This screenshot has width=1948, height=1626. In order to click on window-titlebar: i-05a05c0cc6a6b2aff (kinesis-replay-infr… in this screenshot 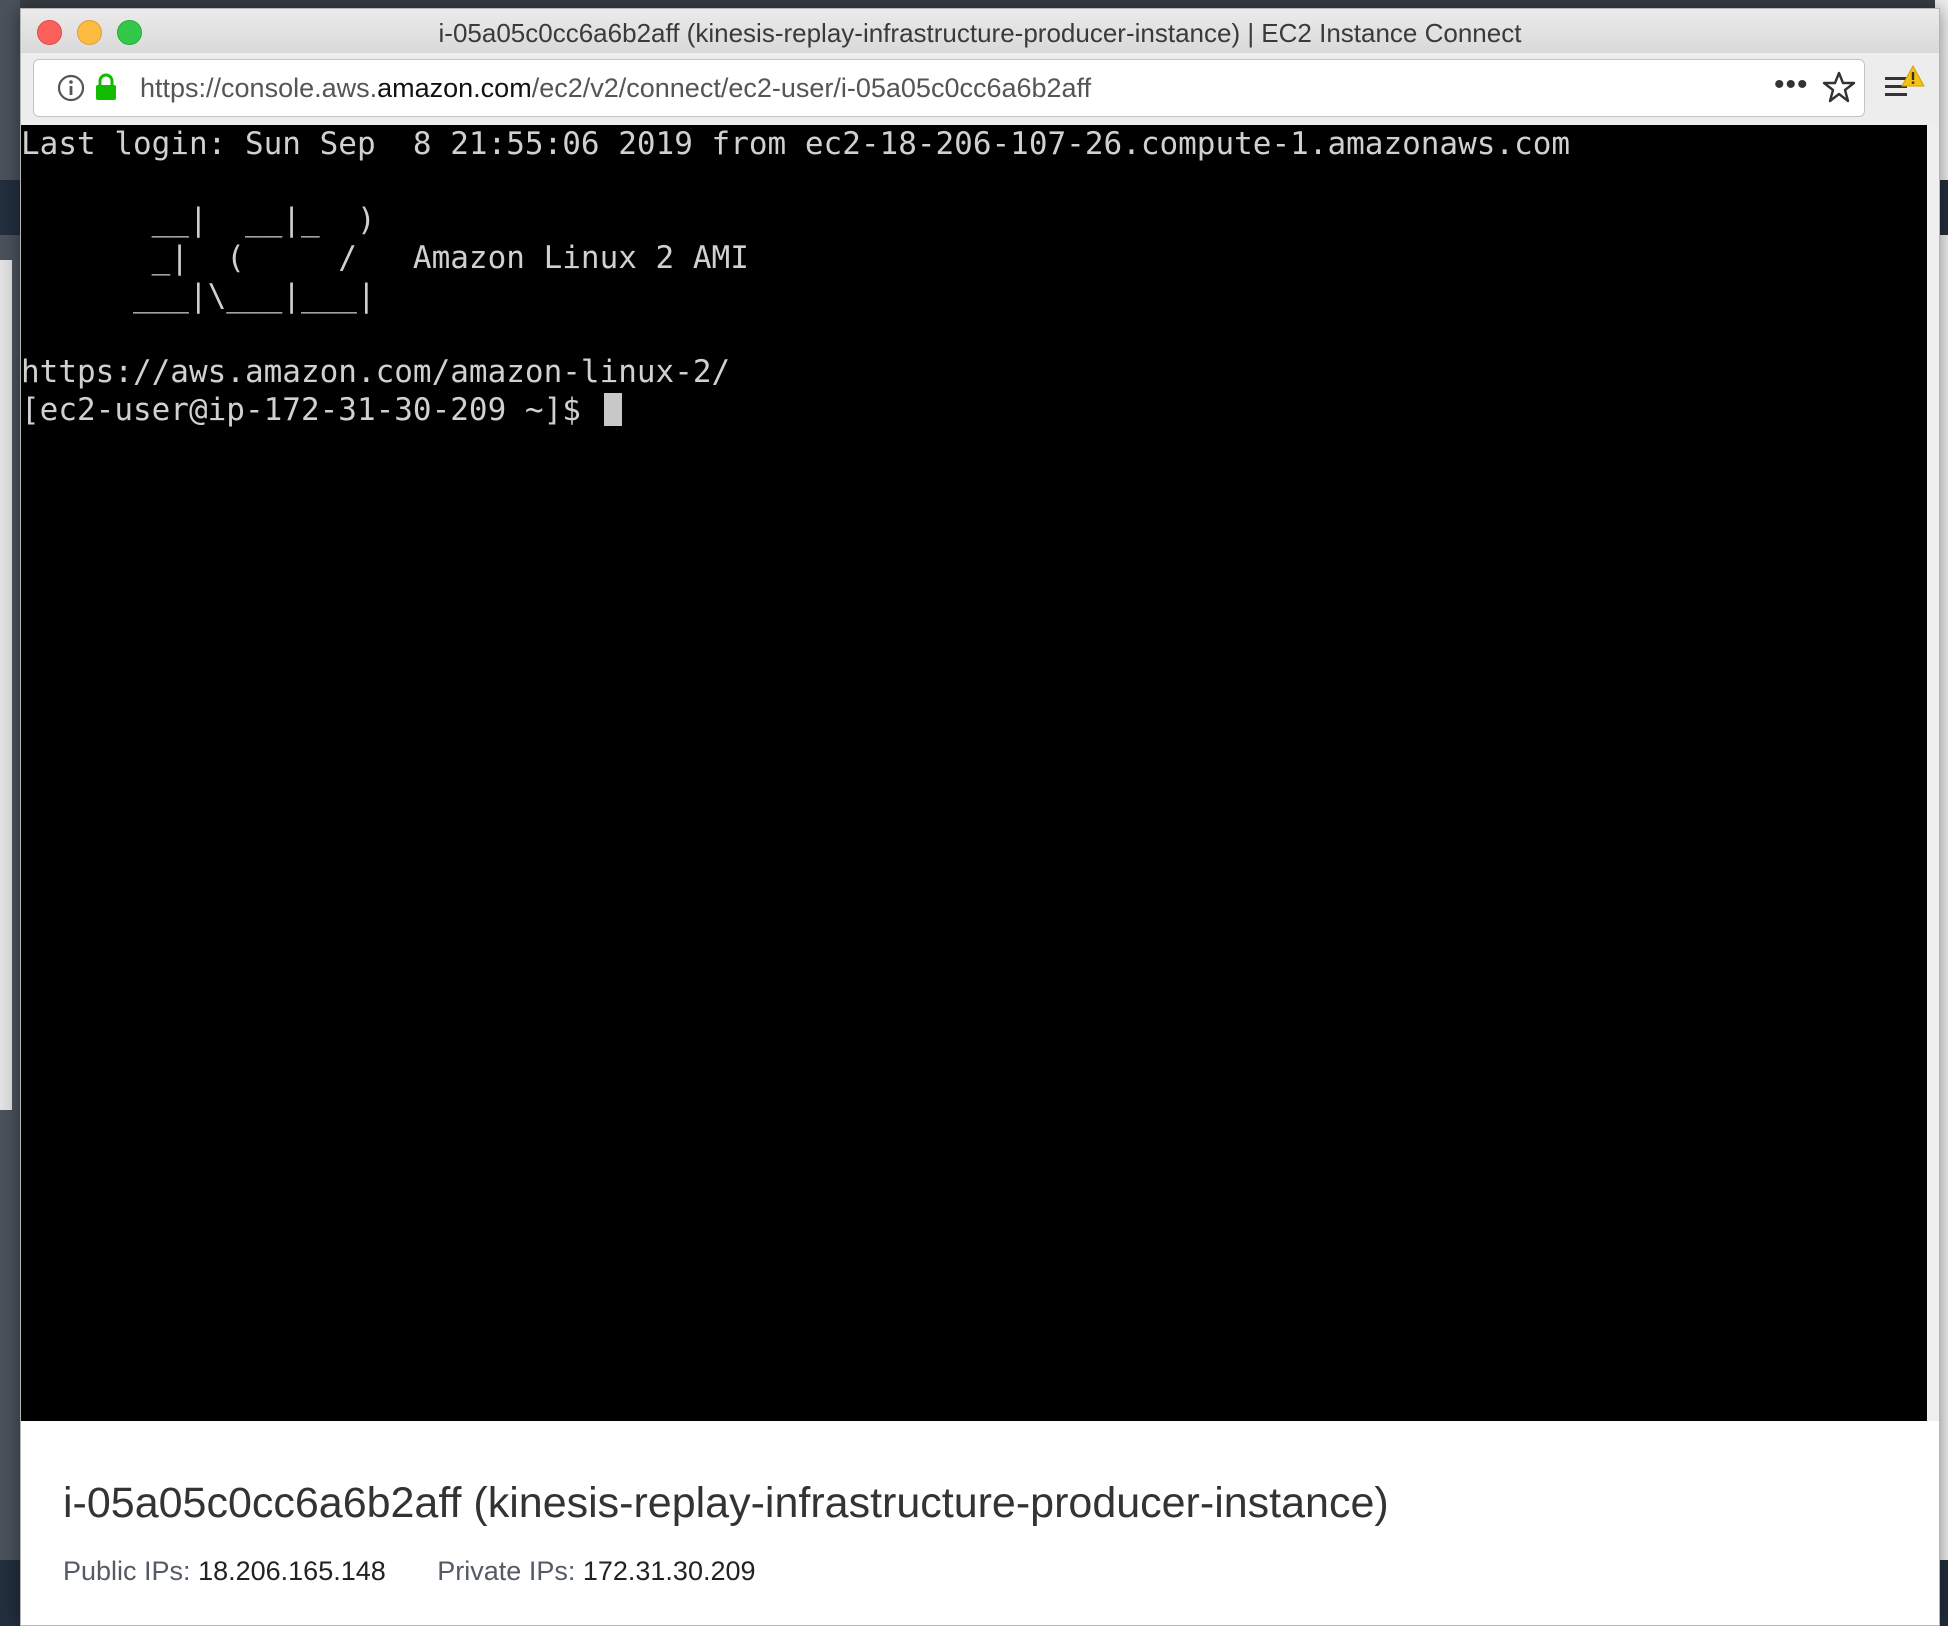, I will do `click(980, 31)`.